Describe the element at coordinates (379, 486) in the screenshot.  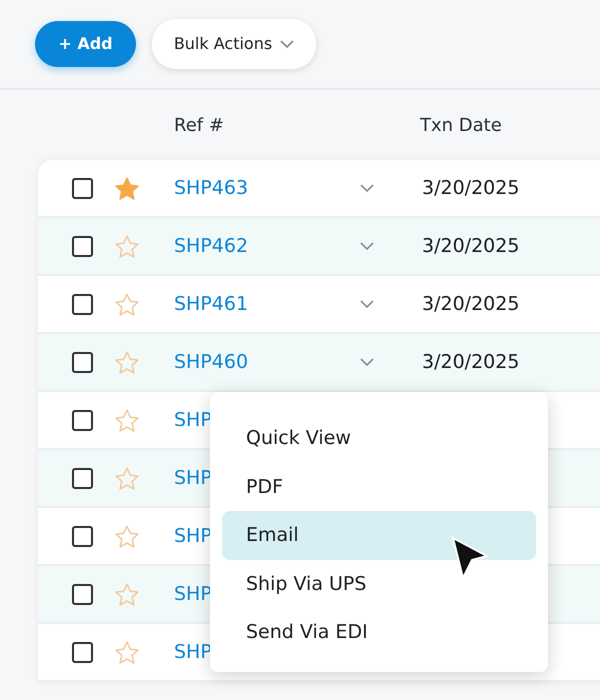
I see `menu-item: PDF` at that location.